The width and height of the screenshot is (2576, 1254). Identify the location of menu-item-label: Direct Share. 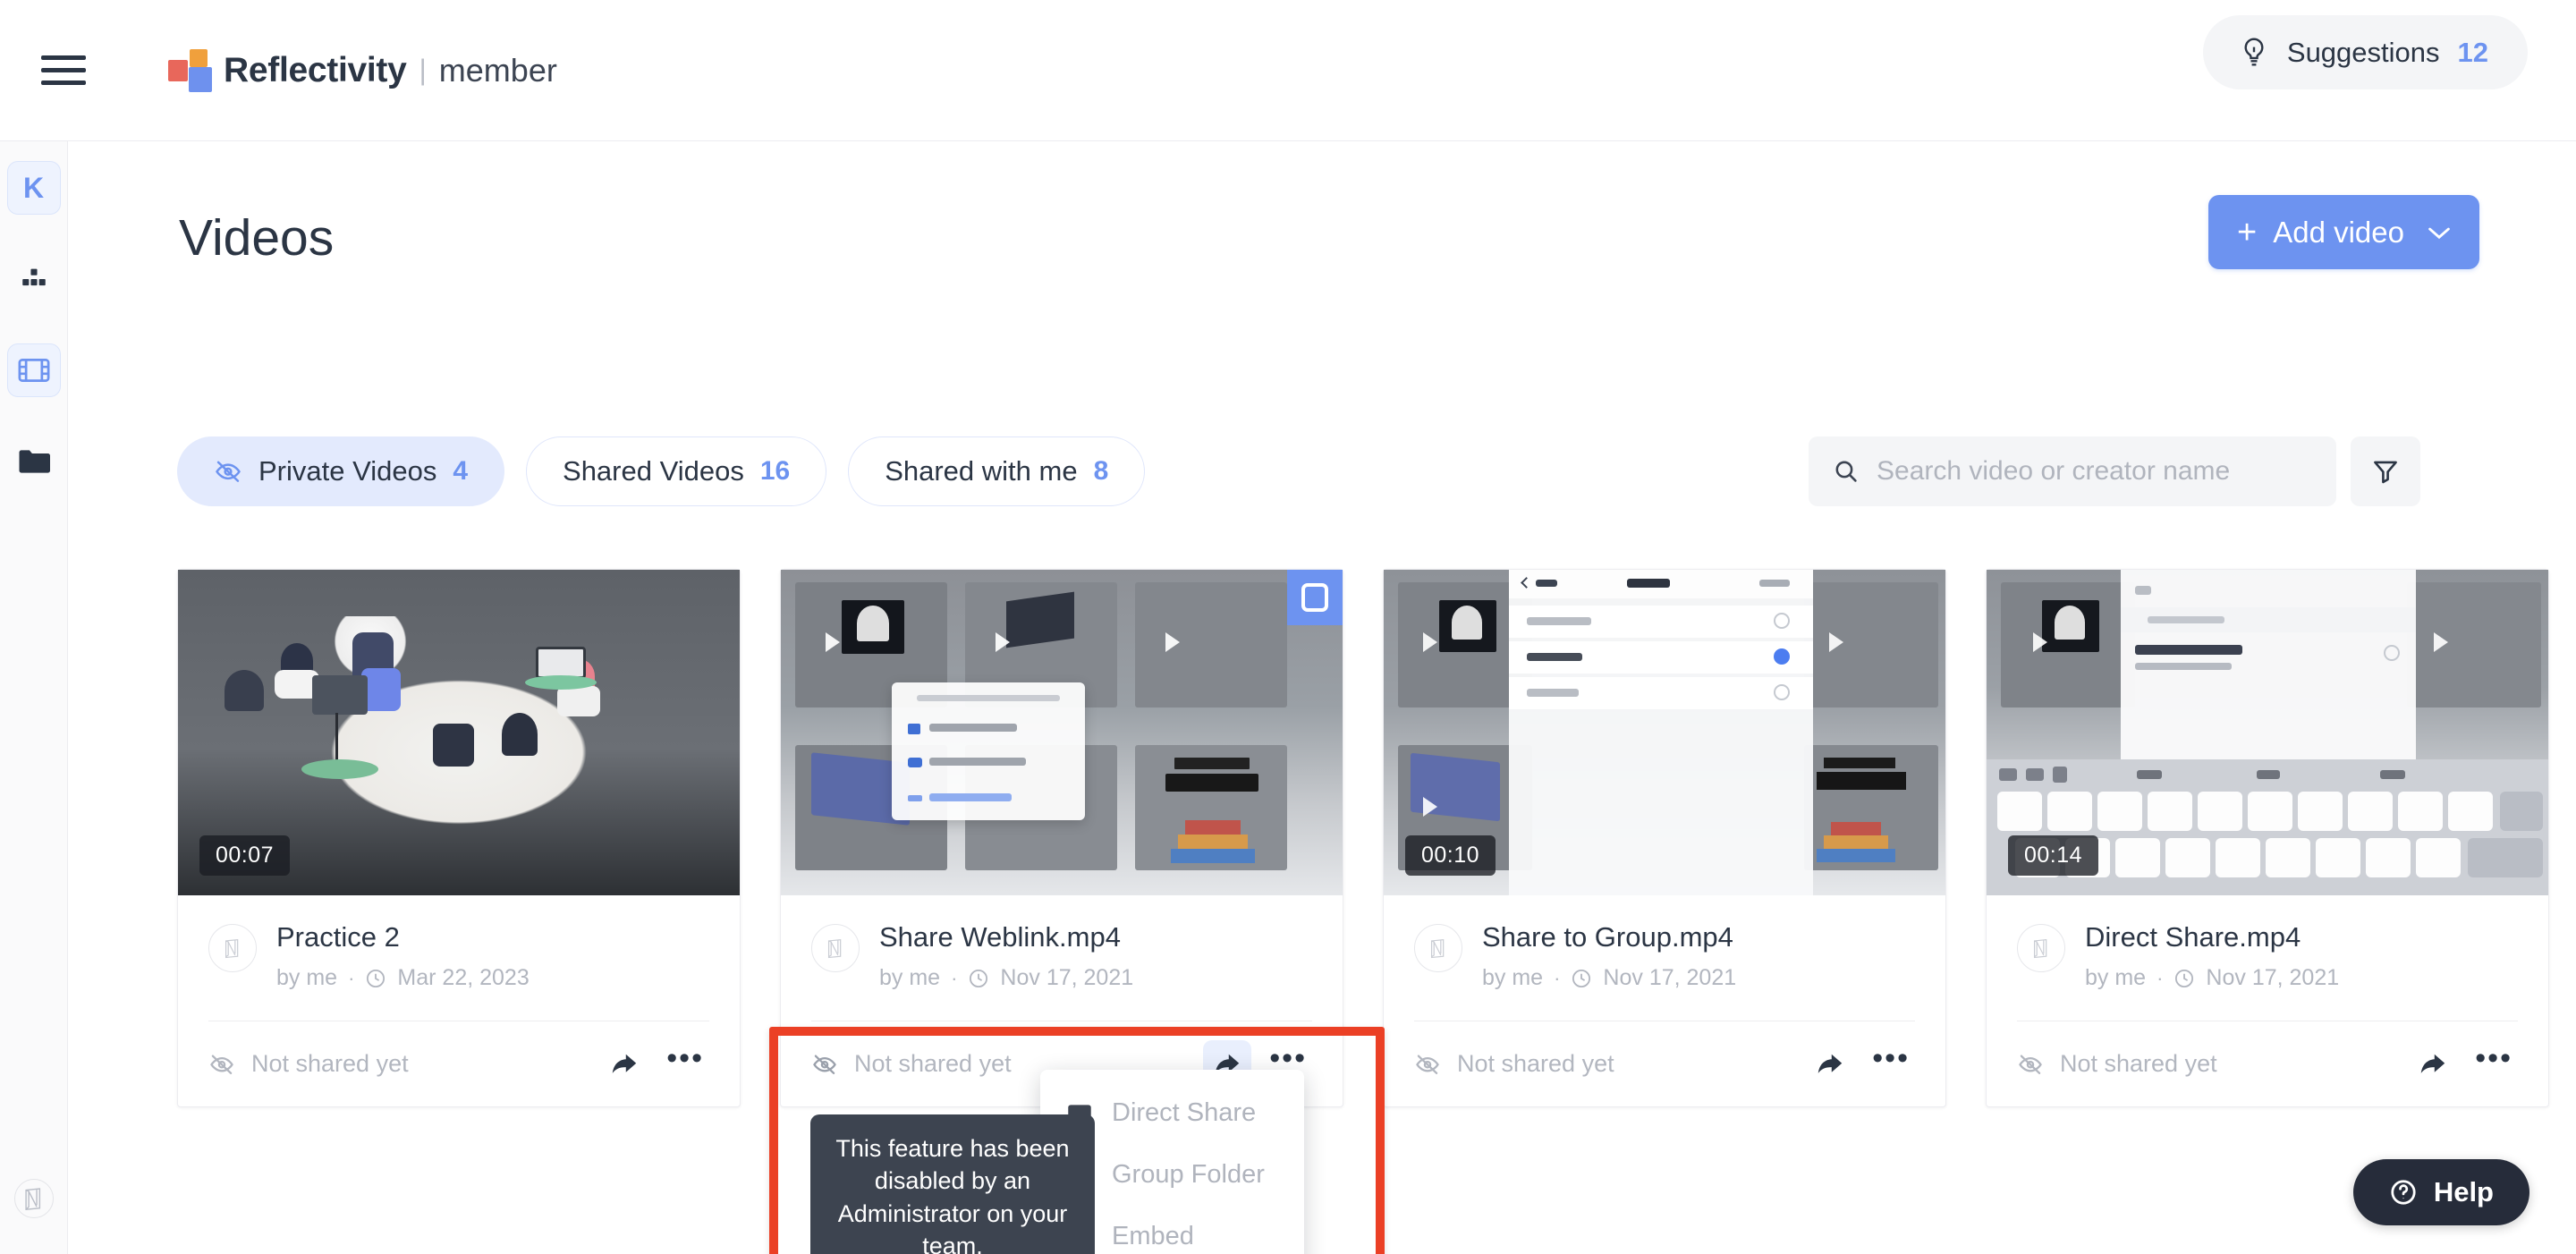
(1184, 1112).